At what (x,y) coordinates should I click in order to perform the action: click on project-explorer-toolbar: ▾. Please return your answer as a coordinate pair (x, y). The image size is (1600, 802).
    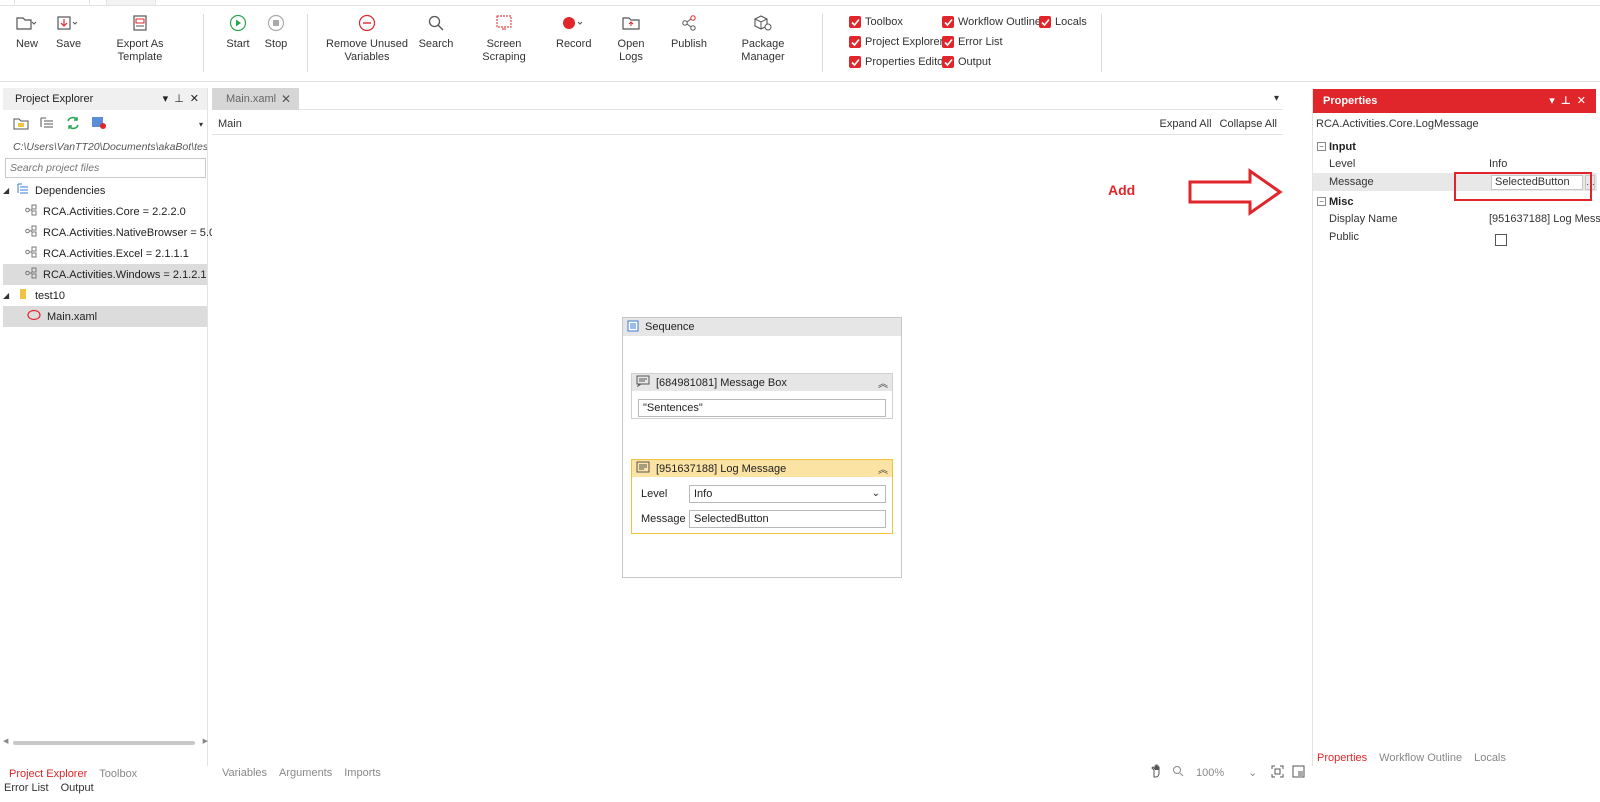
    Looking at the image, I should click on (105, 124).